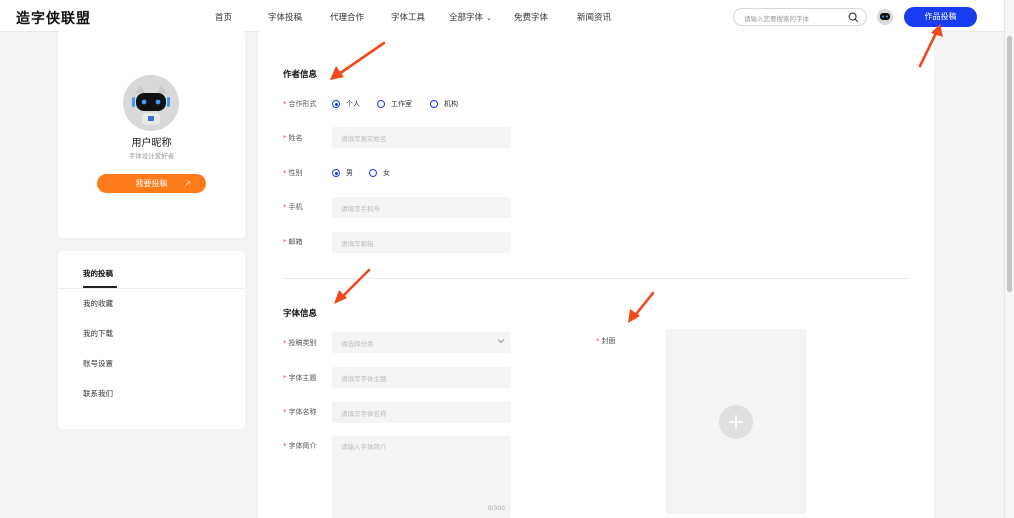  I want to click on intro-char-counter: 0/300, so click(496, 508).